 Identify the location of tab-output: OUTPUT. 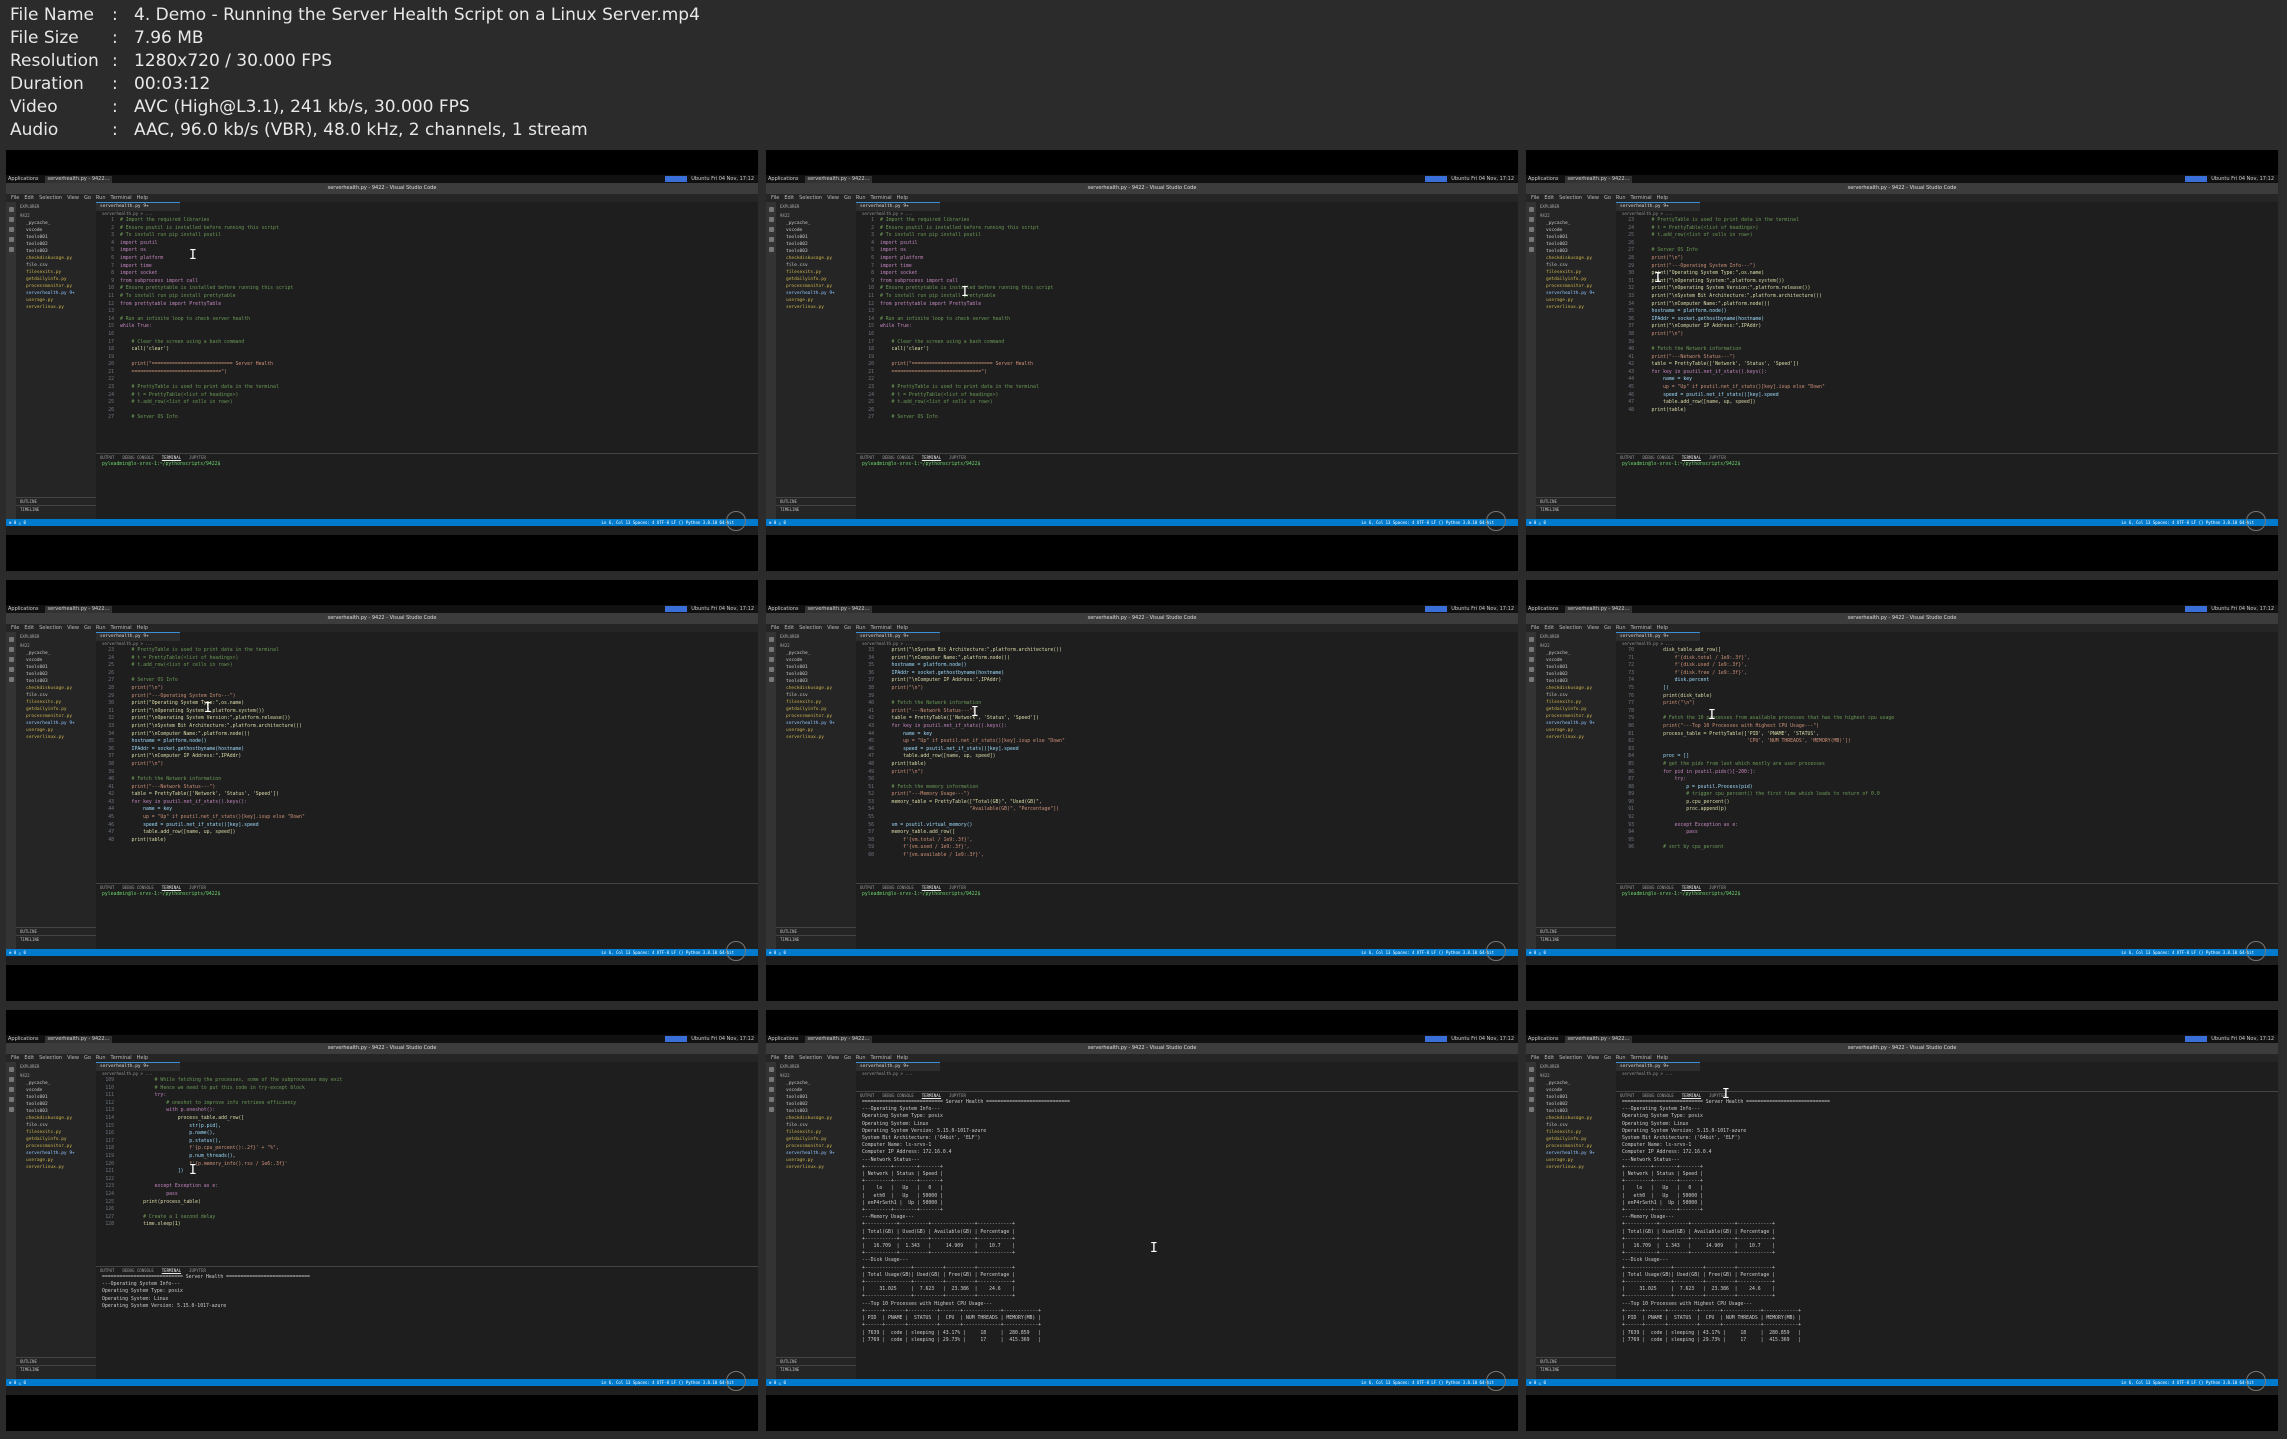
(107, 887).